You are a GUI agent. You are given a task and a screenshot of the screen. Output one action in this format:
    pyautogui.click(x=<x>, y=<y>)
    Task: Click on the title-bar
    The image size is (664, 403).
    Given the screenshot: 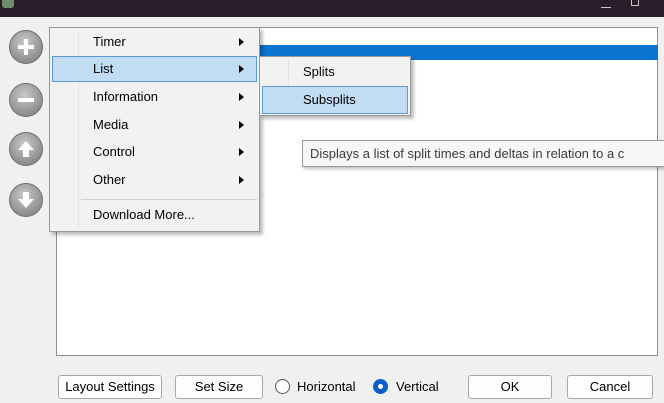 What is the action you would take?
    pyautogui.click(x=332, y=8)
    